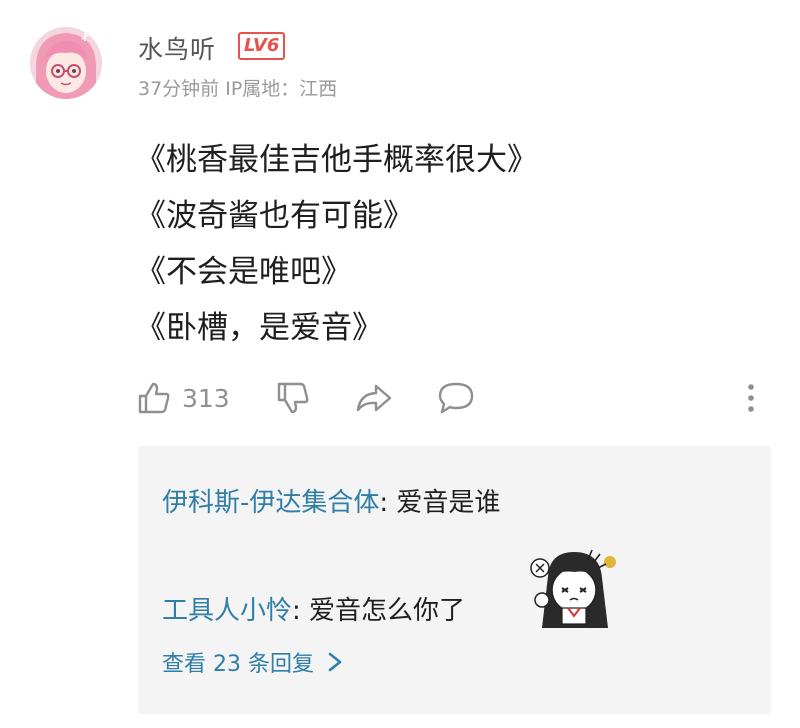 The image size is (800, 728). Describe the element at coordinates (238, 664) in the screenshot. I see `view-more-label: 查看 23 条回复` at that location.